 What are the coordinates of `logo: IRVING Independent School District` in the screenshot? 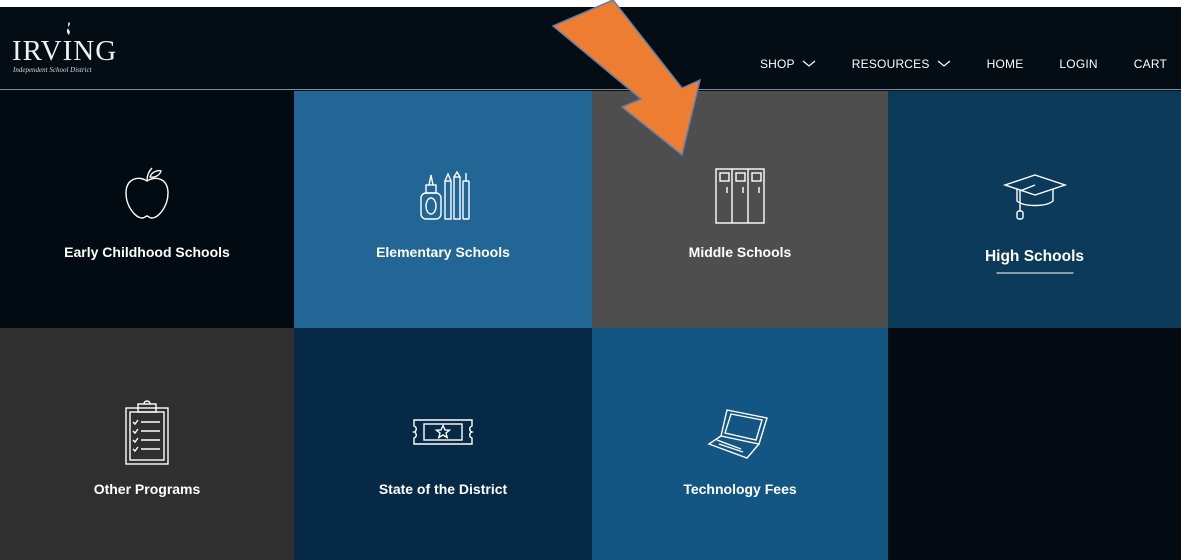 It's located at (67, 49).